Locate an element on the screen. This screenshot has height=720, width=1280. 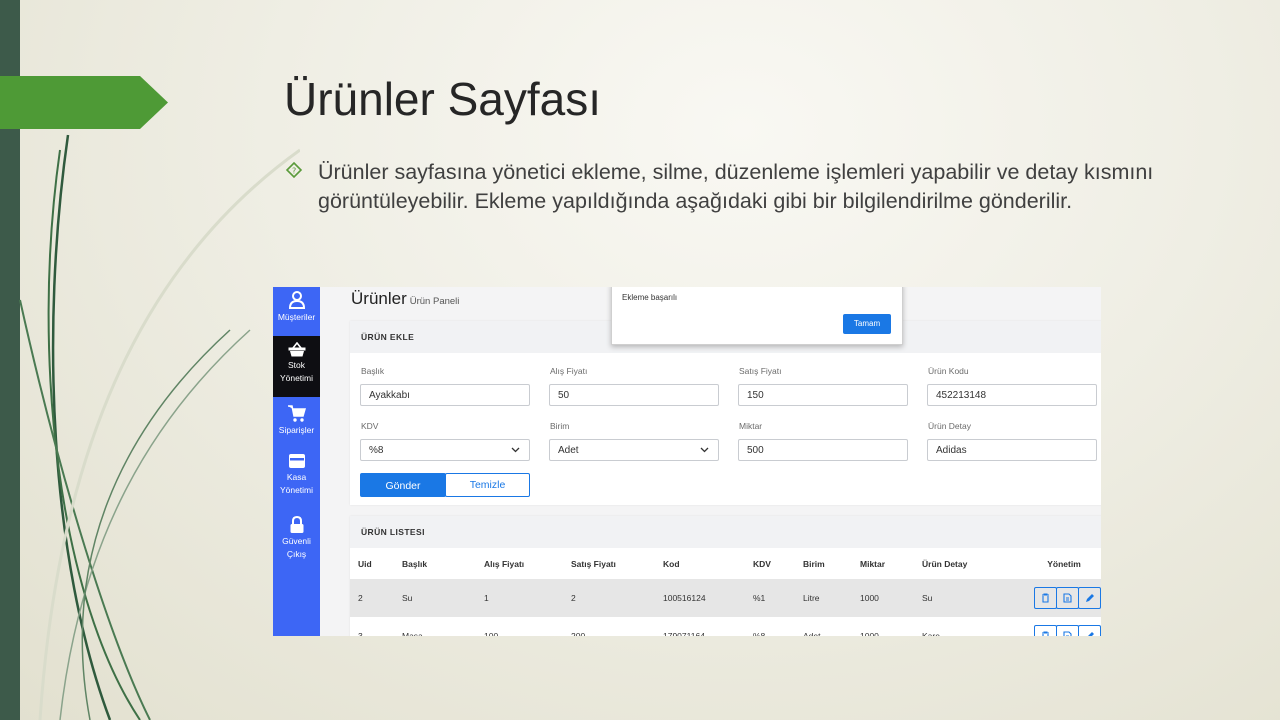
table-cell: %8 is located at coordinates (770, 626).